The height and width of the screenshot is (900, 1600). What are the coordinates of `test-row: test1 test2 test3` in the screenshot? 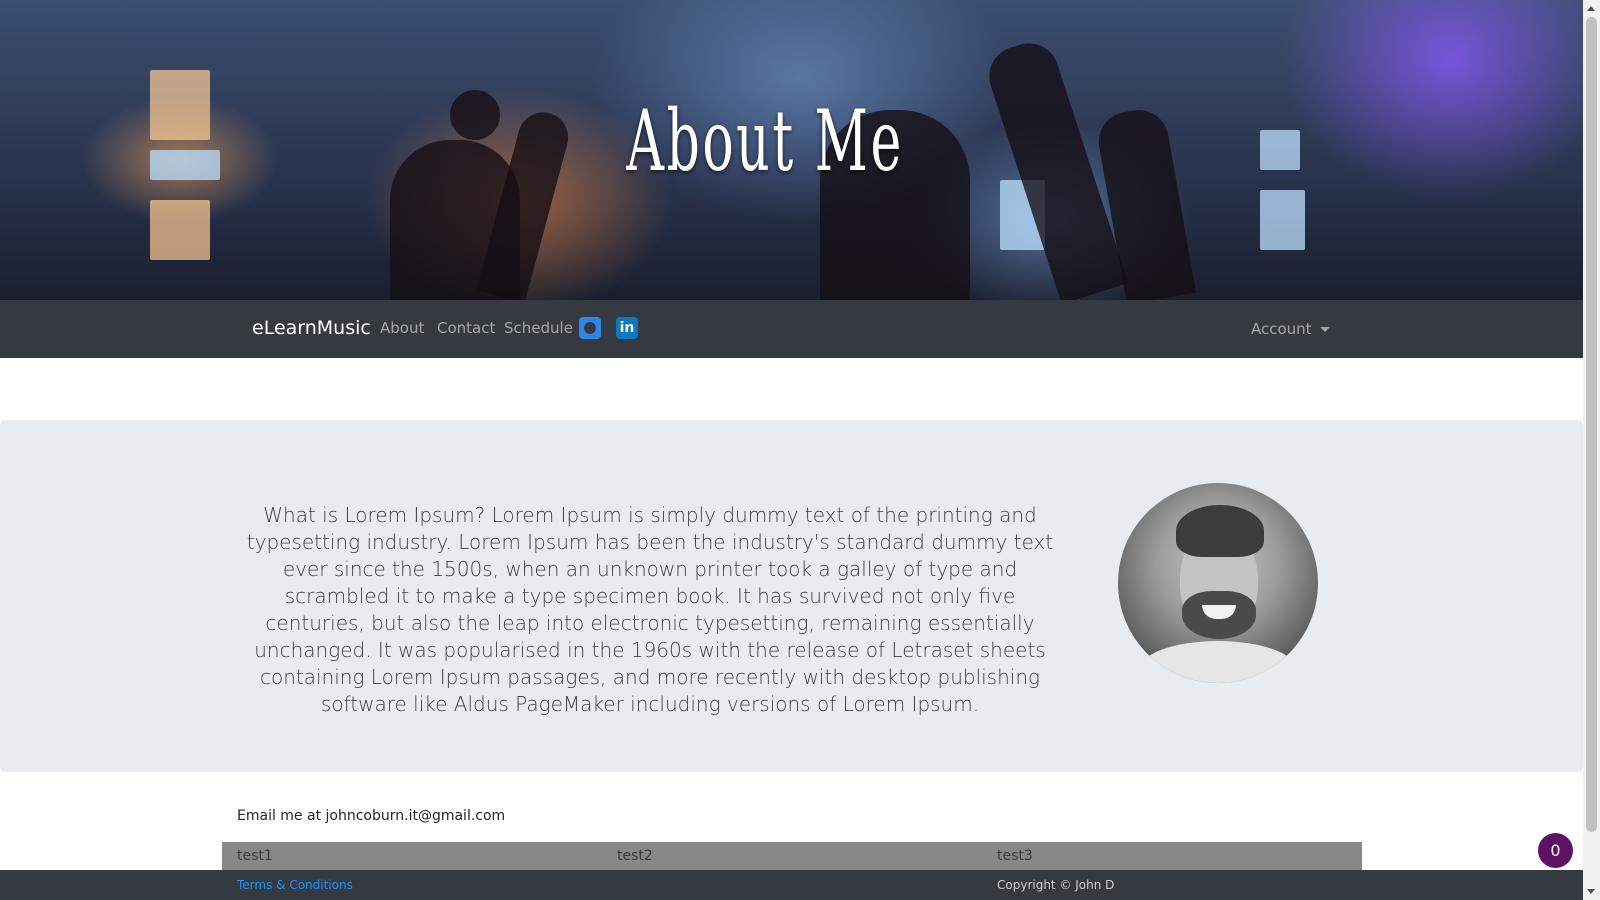 It's located at (792, 856).